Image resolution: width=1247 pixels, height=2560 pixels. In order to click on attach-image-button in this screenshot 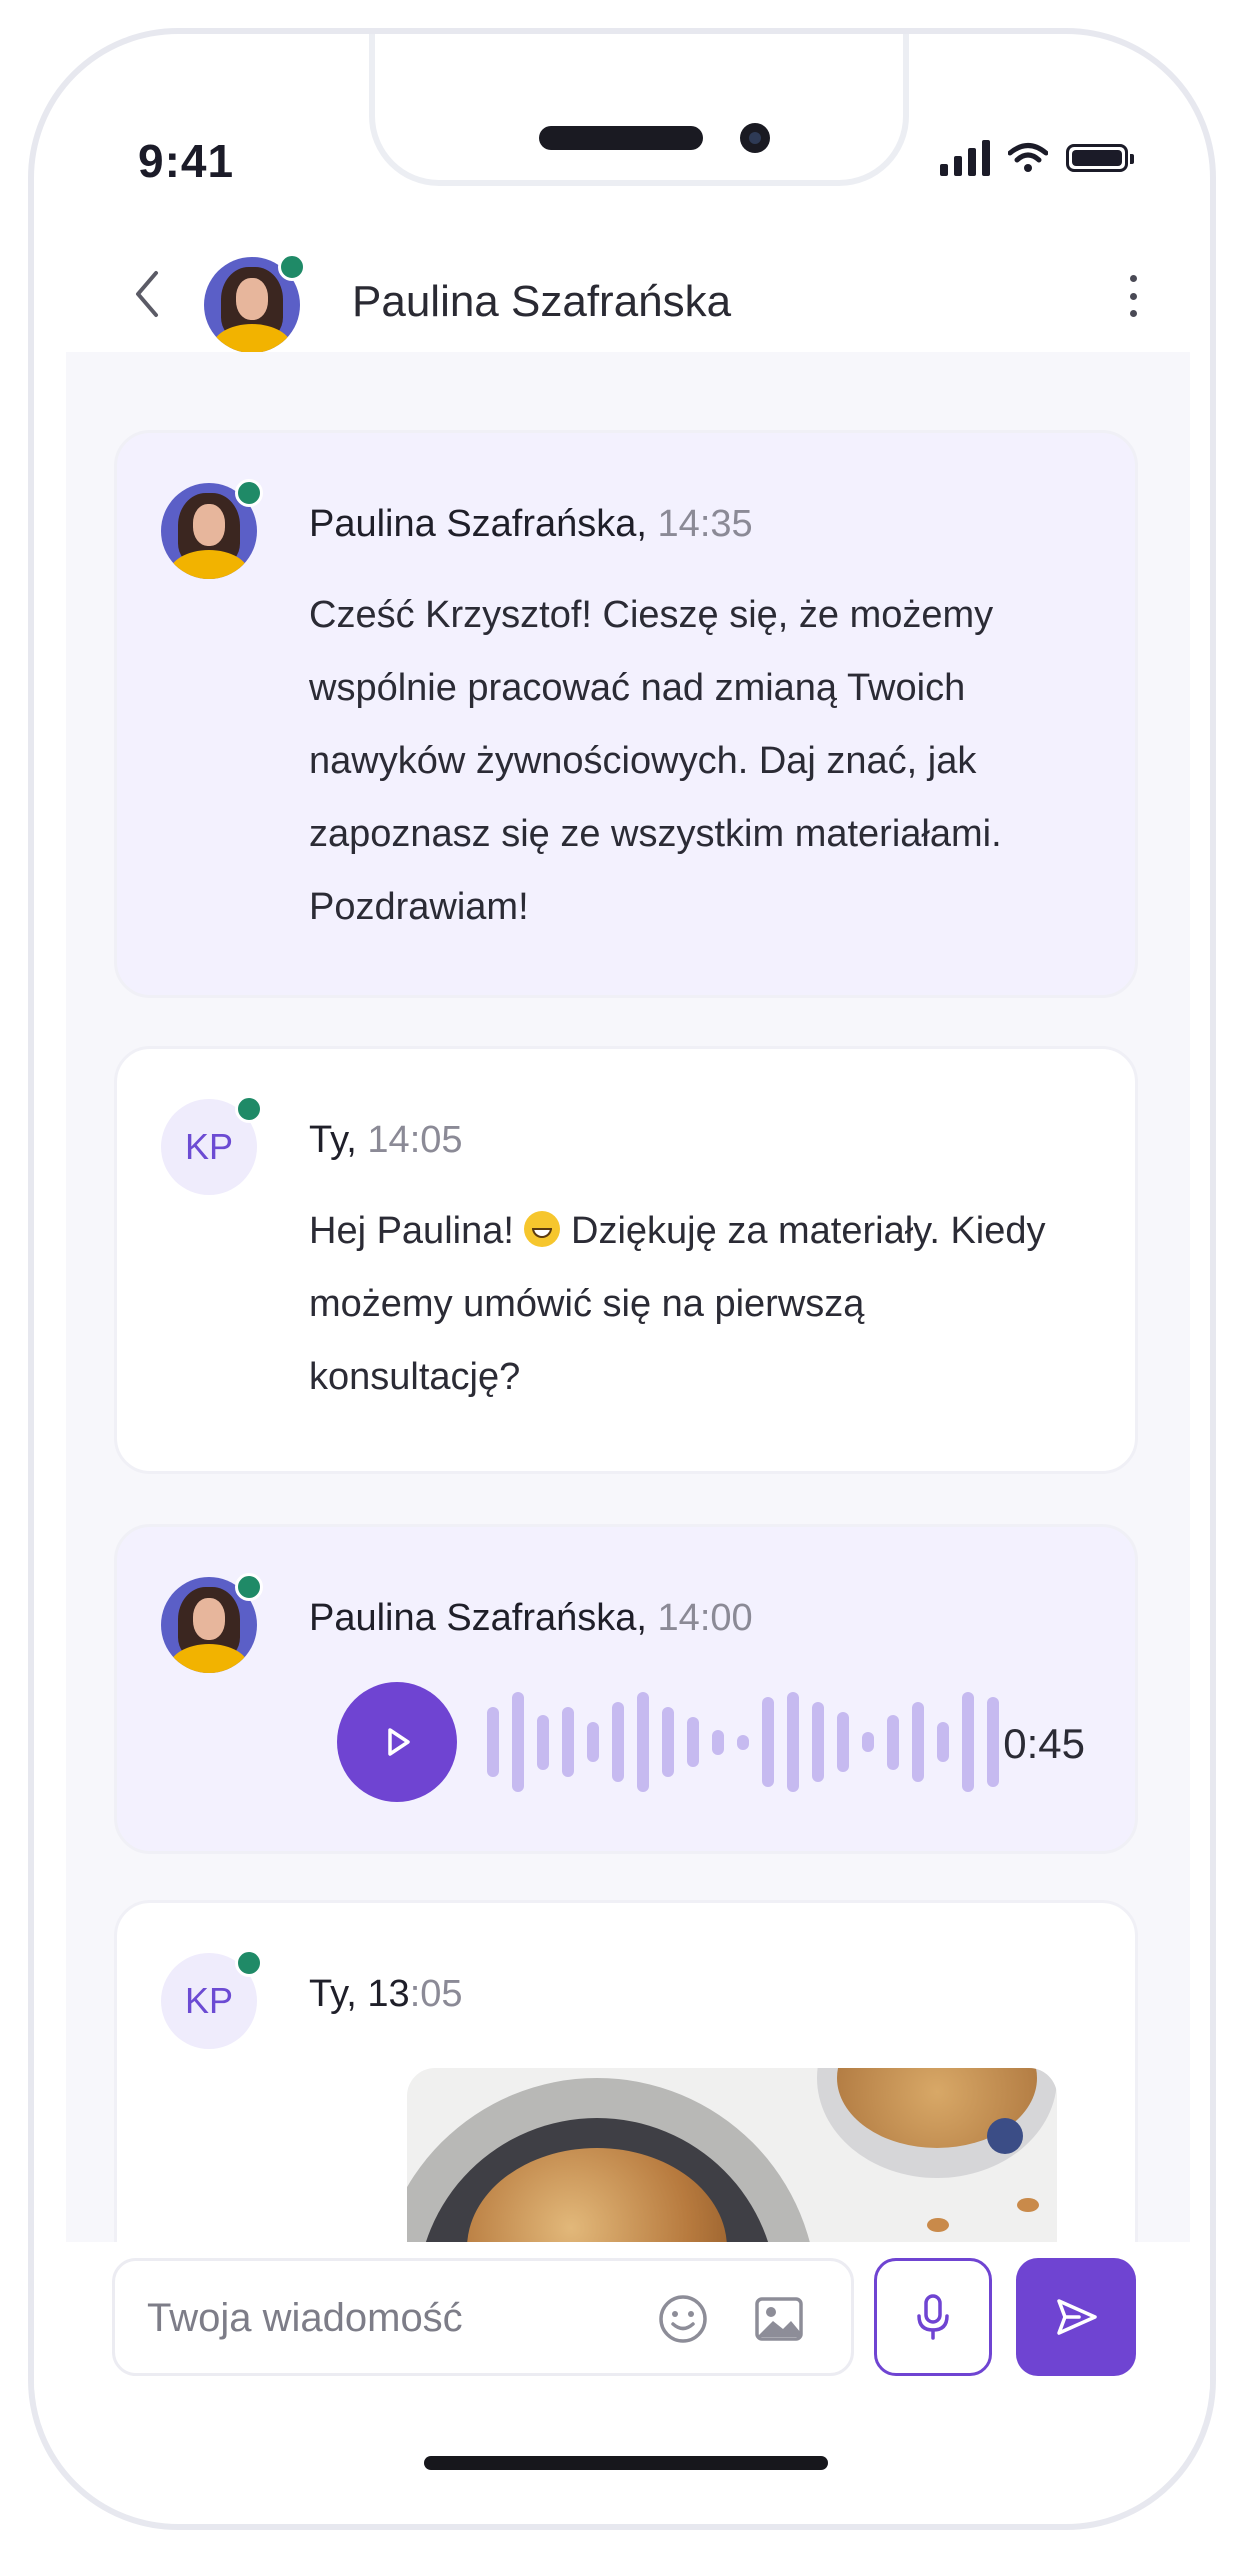, I will do `click(779, 2319)`.